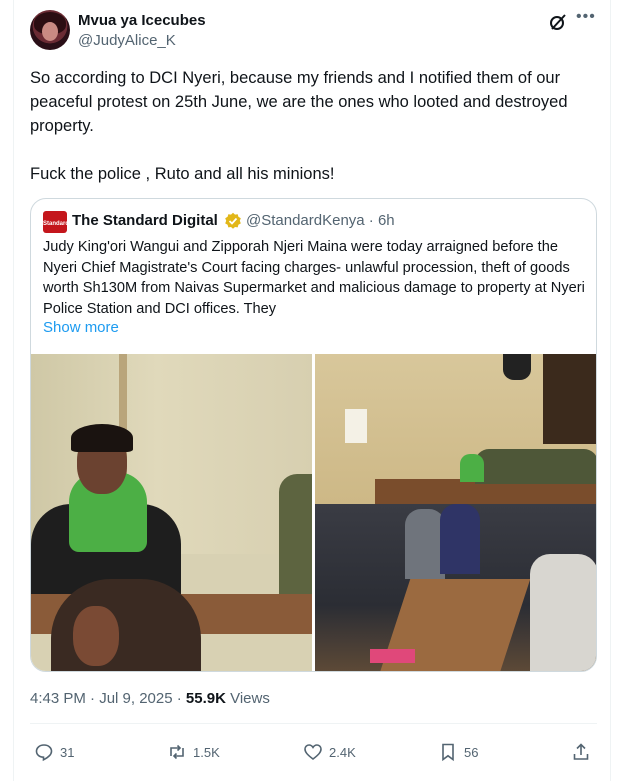 The height and width of the screenshot is (781, 624). I want to click on photo-clerk-green, so click(472, 468).